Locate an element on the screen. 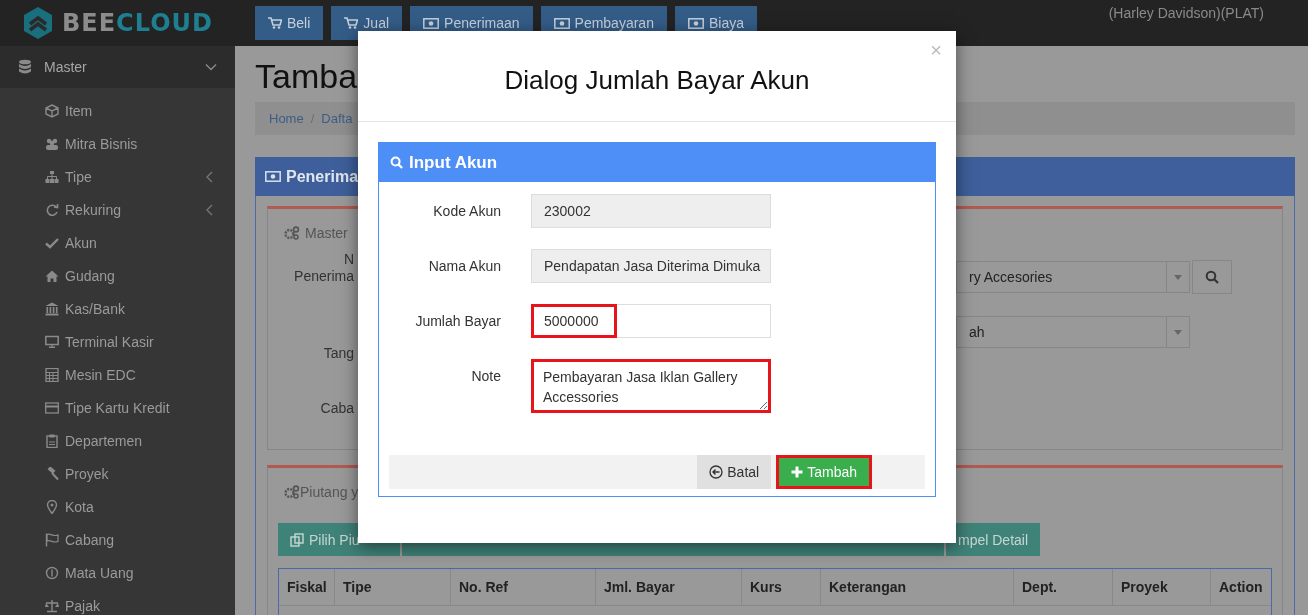 The height and width of the screenshot is (615, 1308). panel-title: Input Akun is located at coordinates (453, 162).